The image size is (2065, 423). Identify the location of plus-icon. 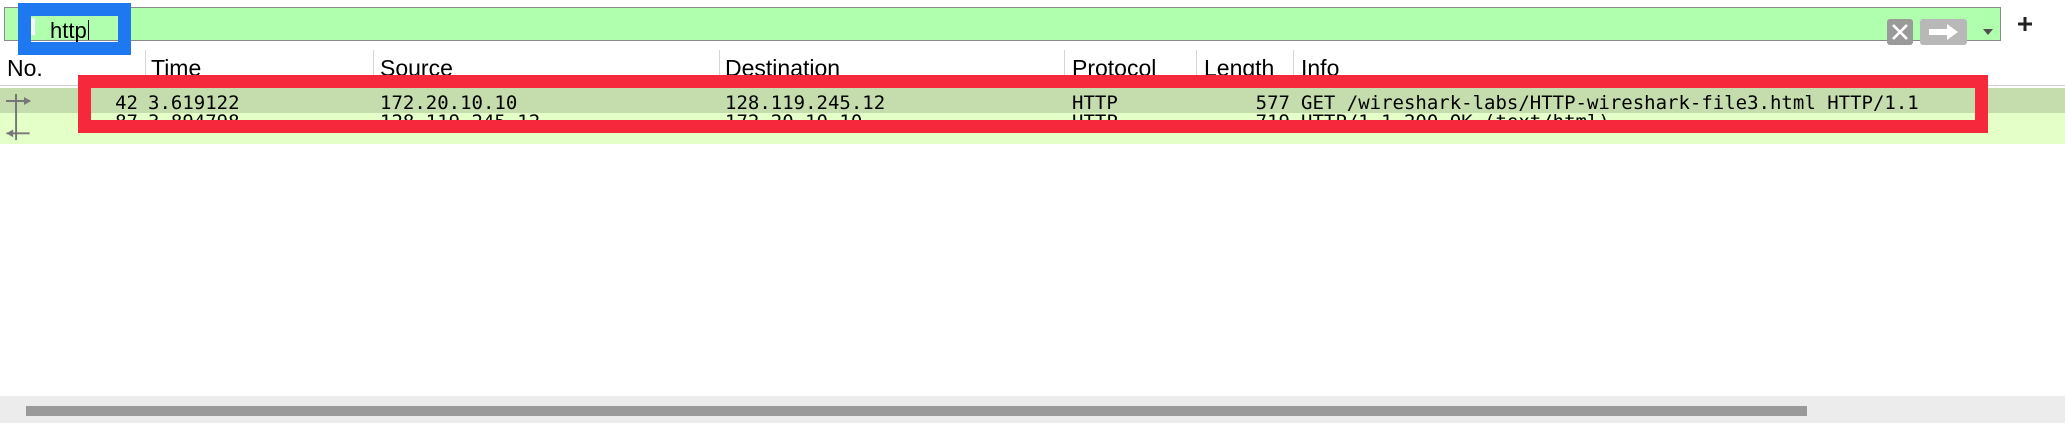
(2025, 24).